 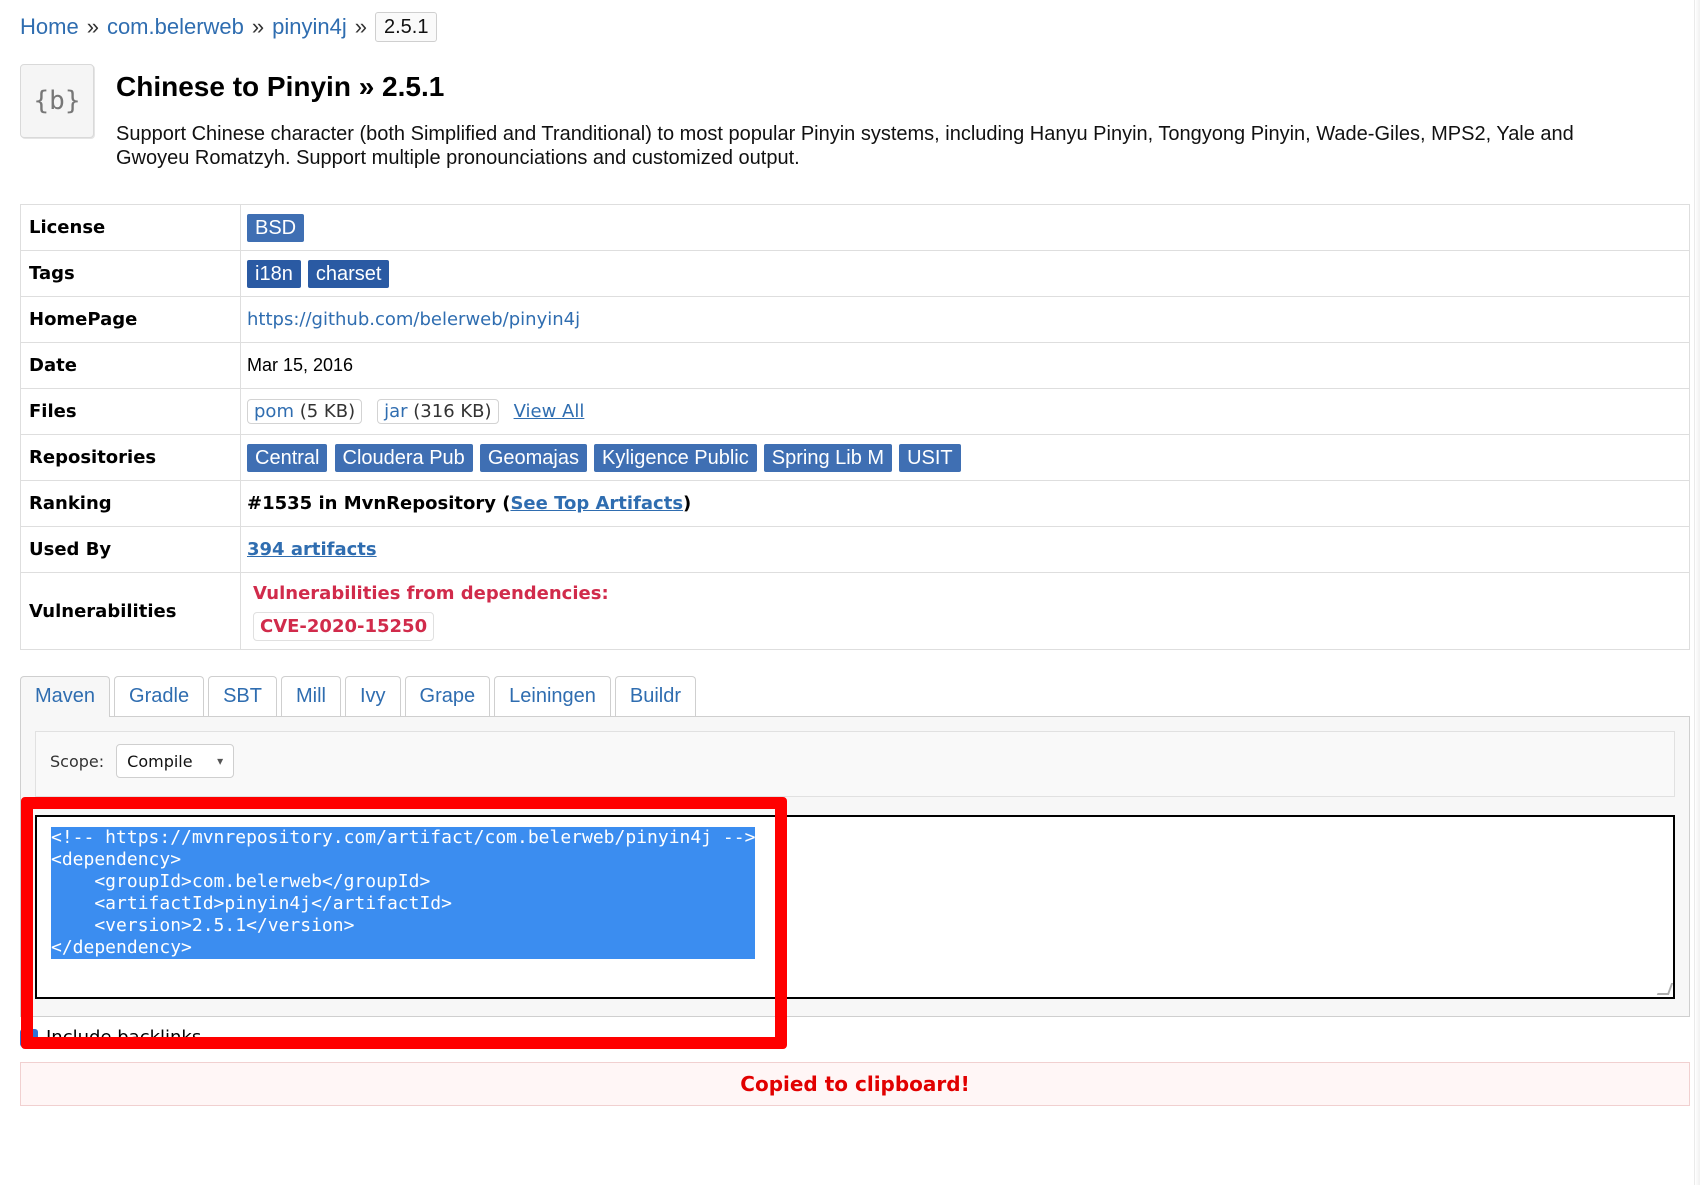 What do you see at coordinates (130, 227) in the screenshot?
I see `info-label-license: License` at bounding box center [130, 227].